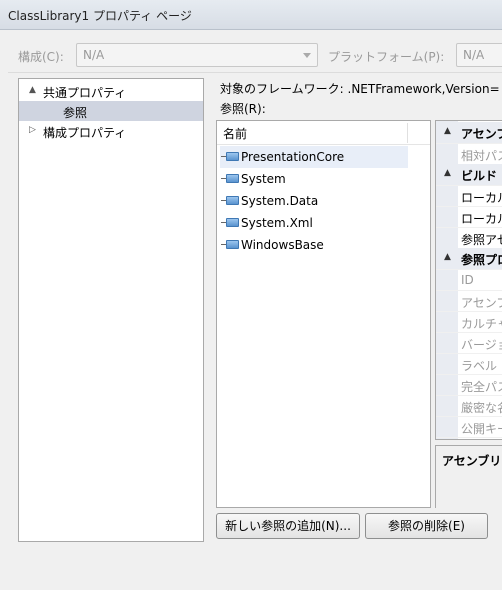  I want to click on tree-item-label: 構成プロパティ, so click(85, 133).